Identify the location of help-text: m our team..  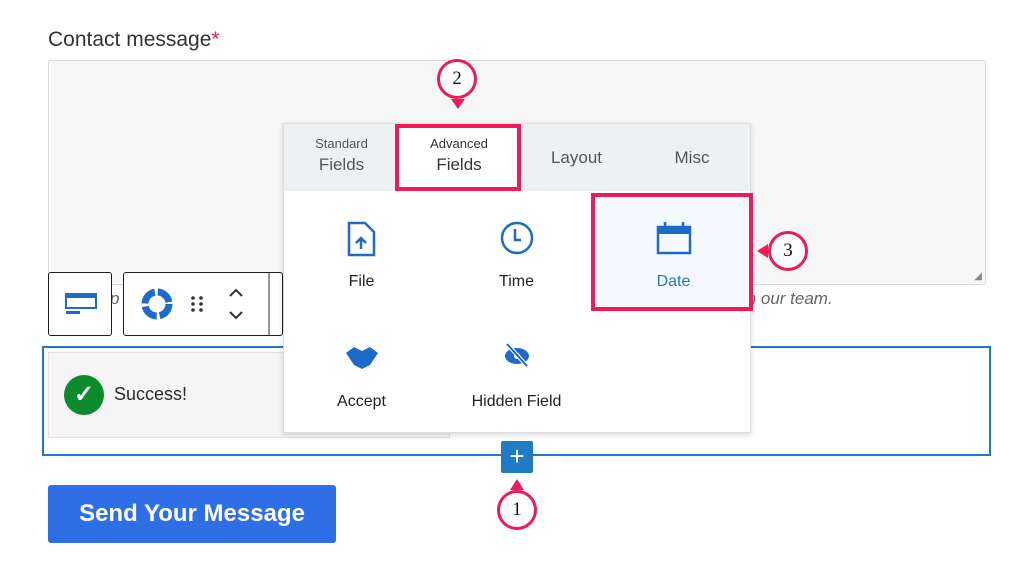
(787, 298).